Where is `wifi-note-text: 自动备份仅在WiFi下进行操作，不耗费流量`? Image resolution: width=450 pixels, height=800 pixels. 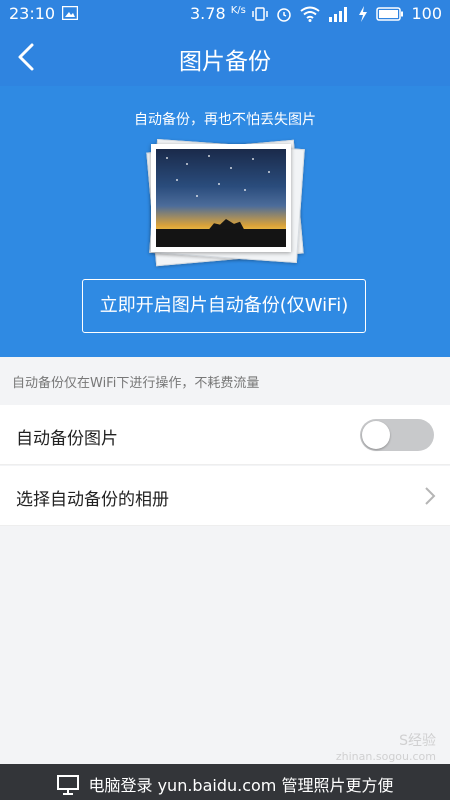
wifi-note-text: 自动备份仅在WiFi下进行操作，不耗费流量 is located at coordinates (136, 383).